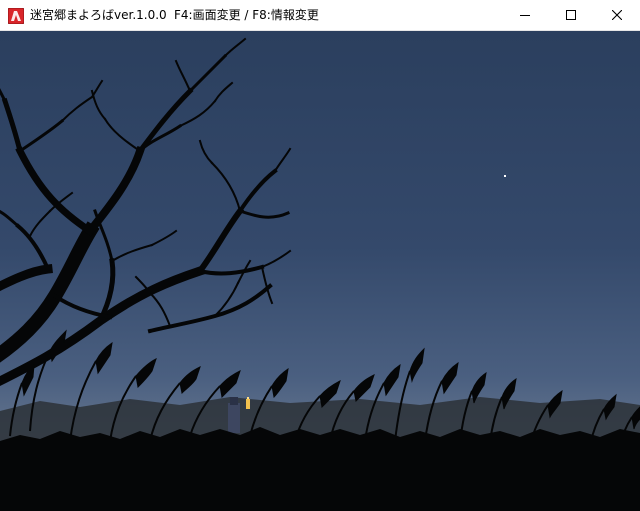  Describe the element at coordinates (98, 15) in the screenshot. I see `window-title: 迷宮郷まよろばver.1.0.0` at that location.